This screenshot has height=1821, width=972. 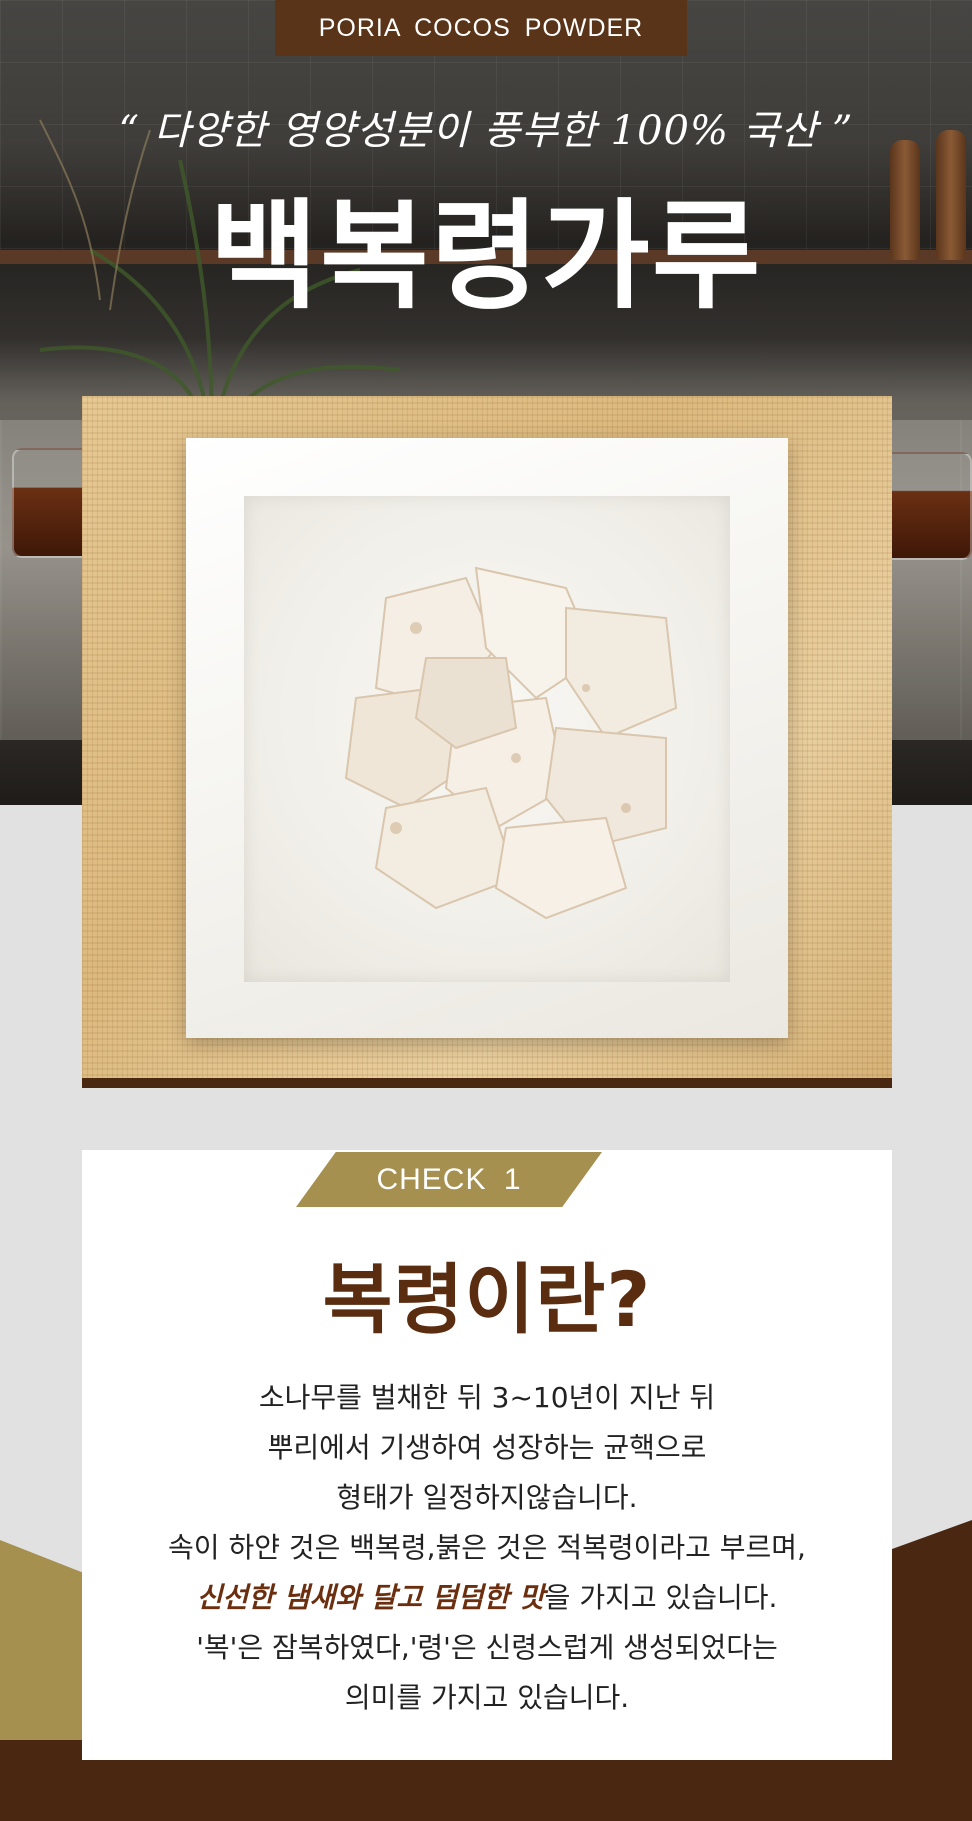 What do you see at coordinates (926, 506) in the screenshot?
I see `tea-jar-right` at bounding box center [926, 506].